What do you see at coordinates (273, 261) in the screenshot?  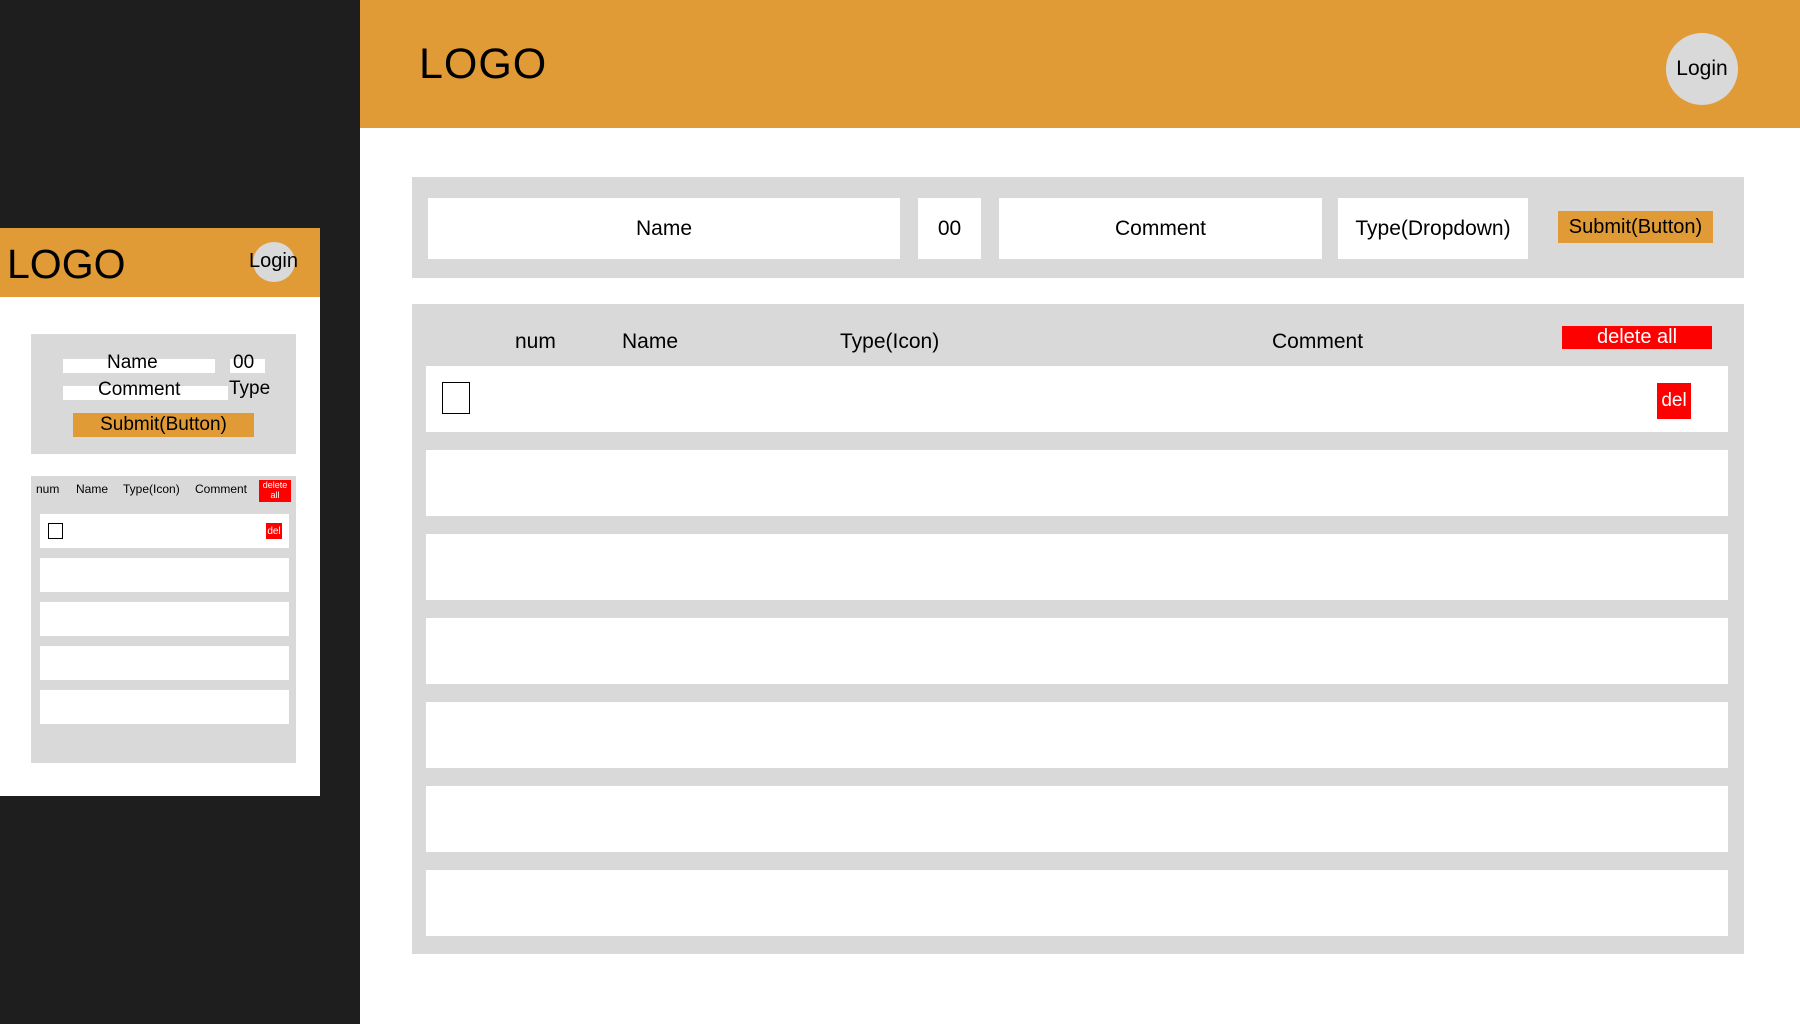 I see `mobile-login-label: Login` at bounding box center [273, 261].